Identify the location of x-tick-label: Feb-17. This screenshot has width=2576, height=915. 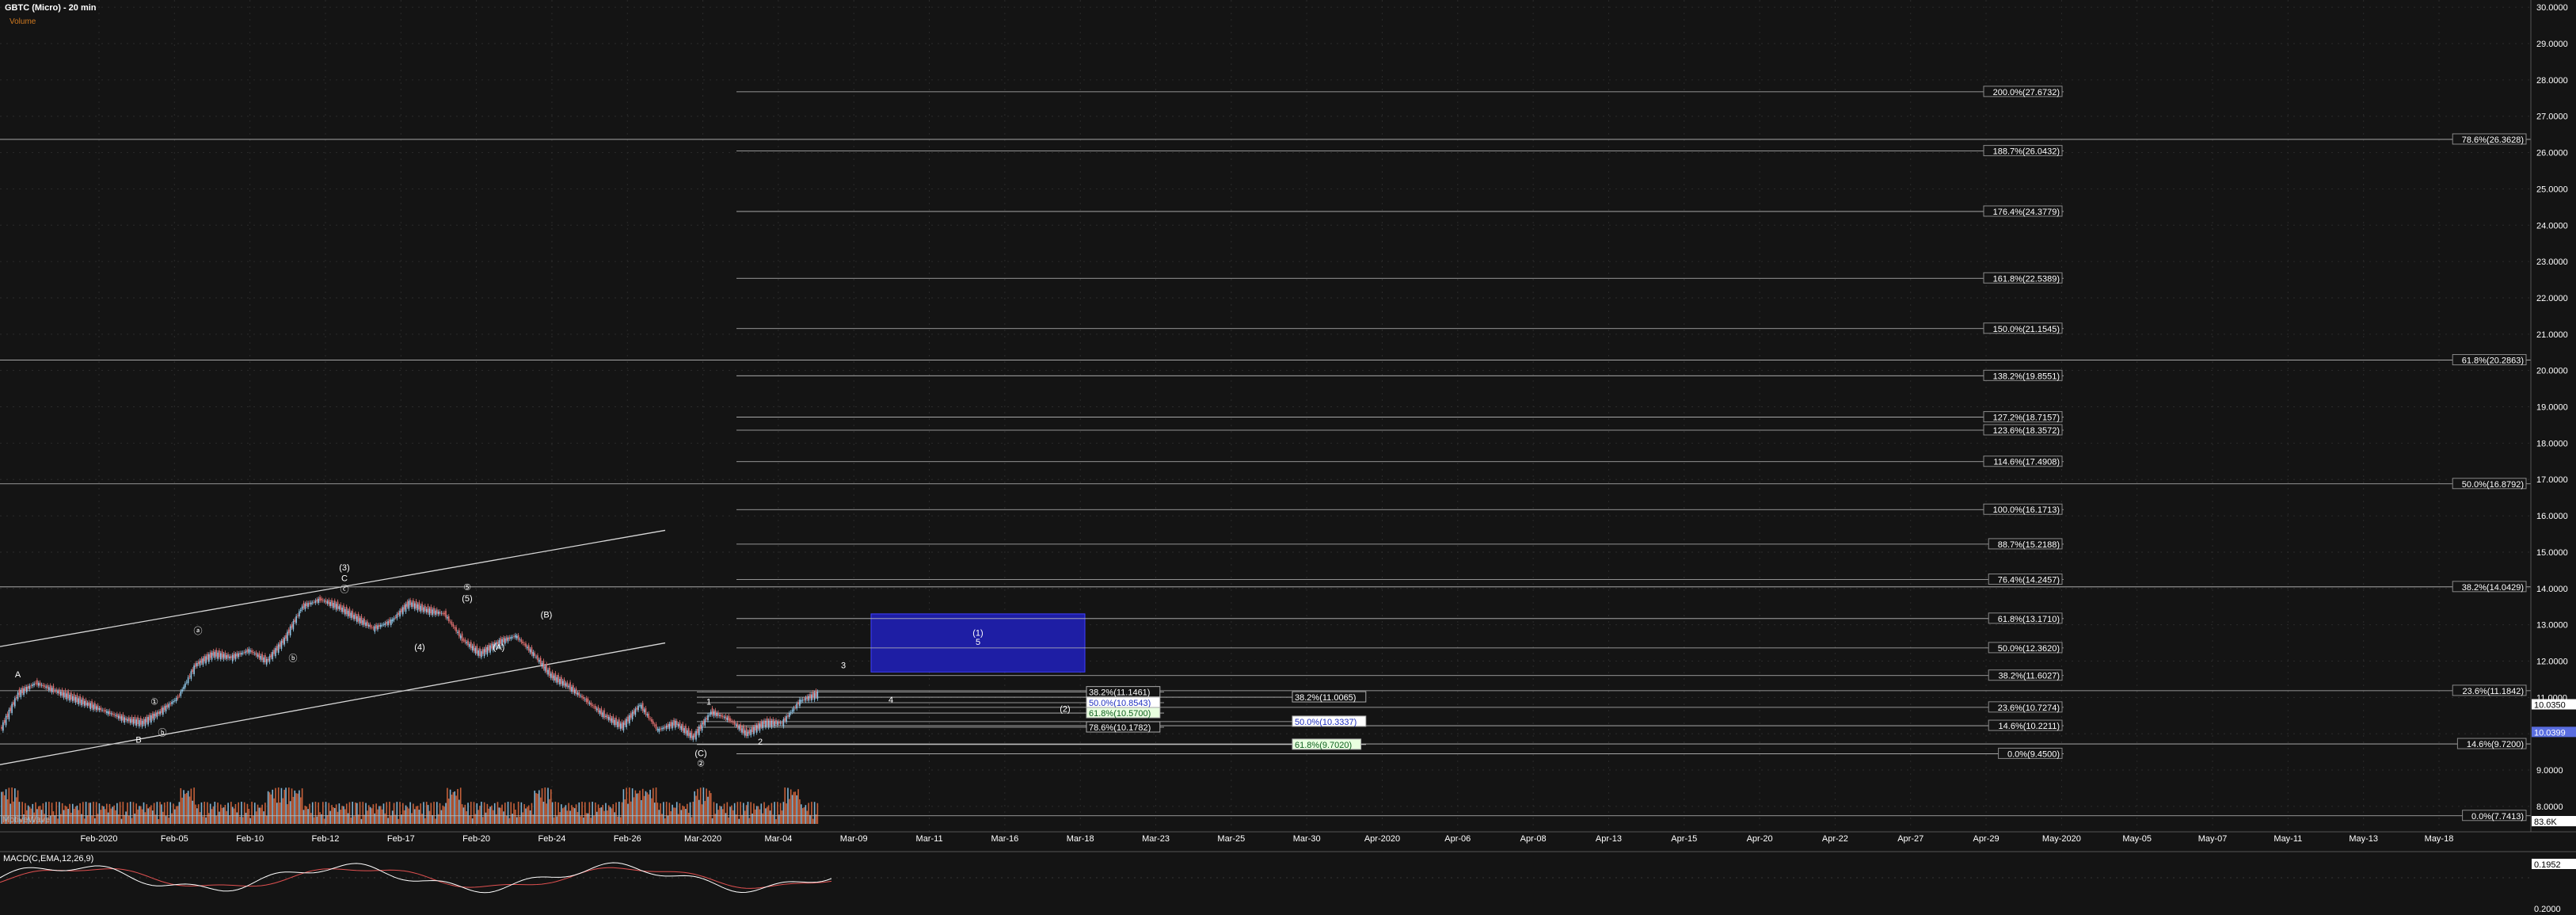
(401, 839).